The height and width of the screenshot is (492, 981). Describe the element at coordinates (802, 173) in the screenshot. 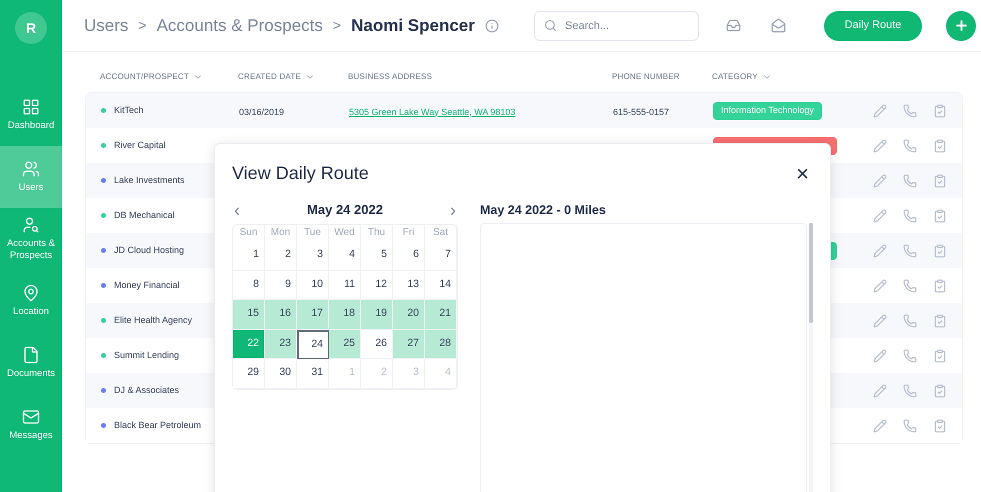

I see `close-button: ×` at that location.